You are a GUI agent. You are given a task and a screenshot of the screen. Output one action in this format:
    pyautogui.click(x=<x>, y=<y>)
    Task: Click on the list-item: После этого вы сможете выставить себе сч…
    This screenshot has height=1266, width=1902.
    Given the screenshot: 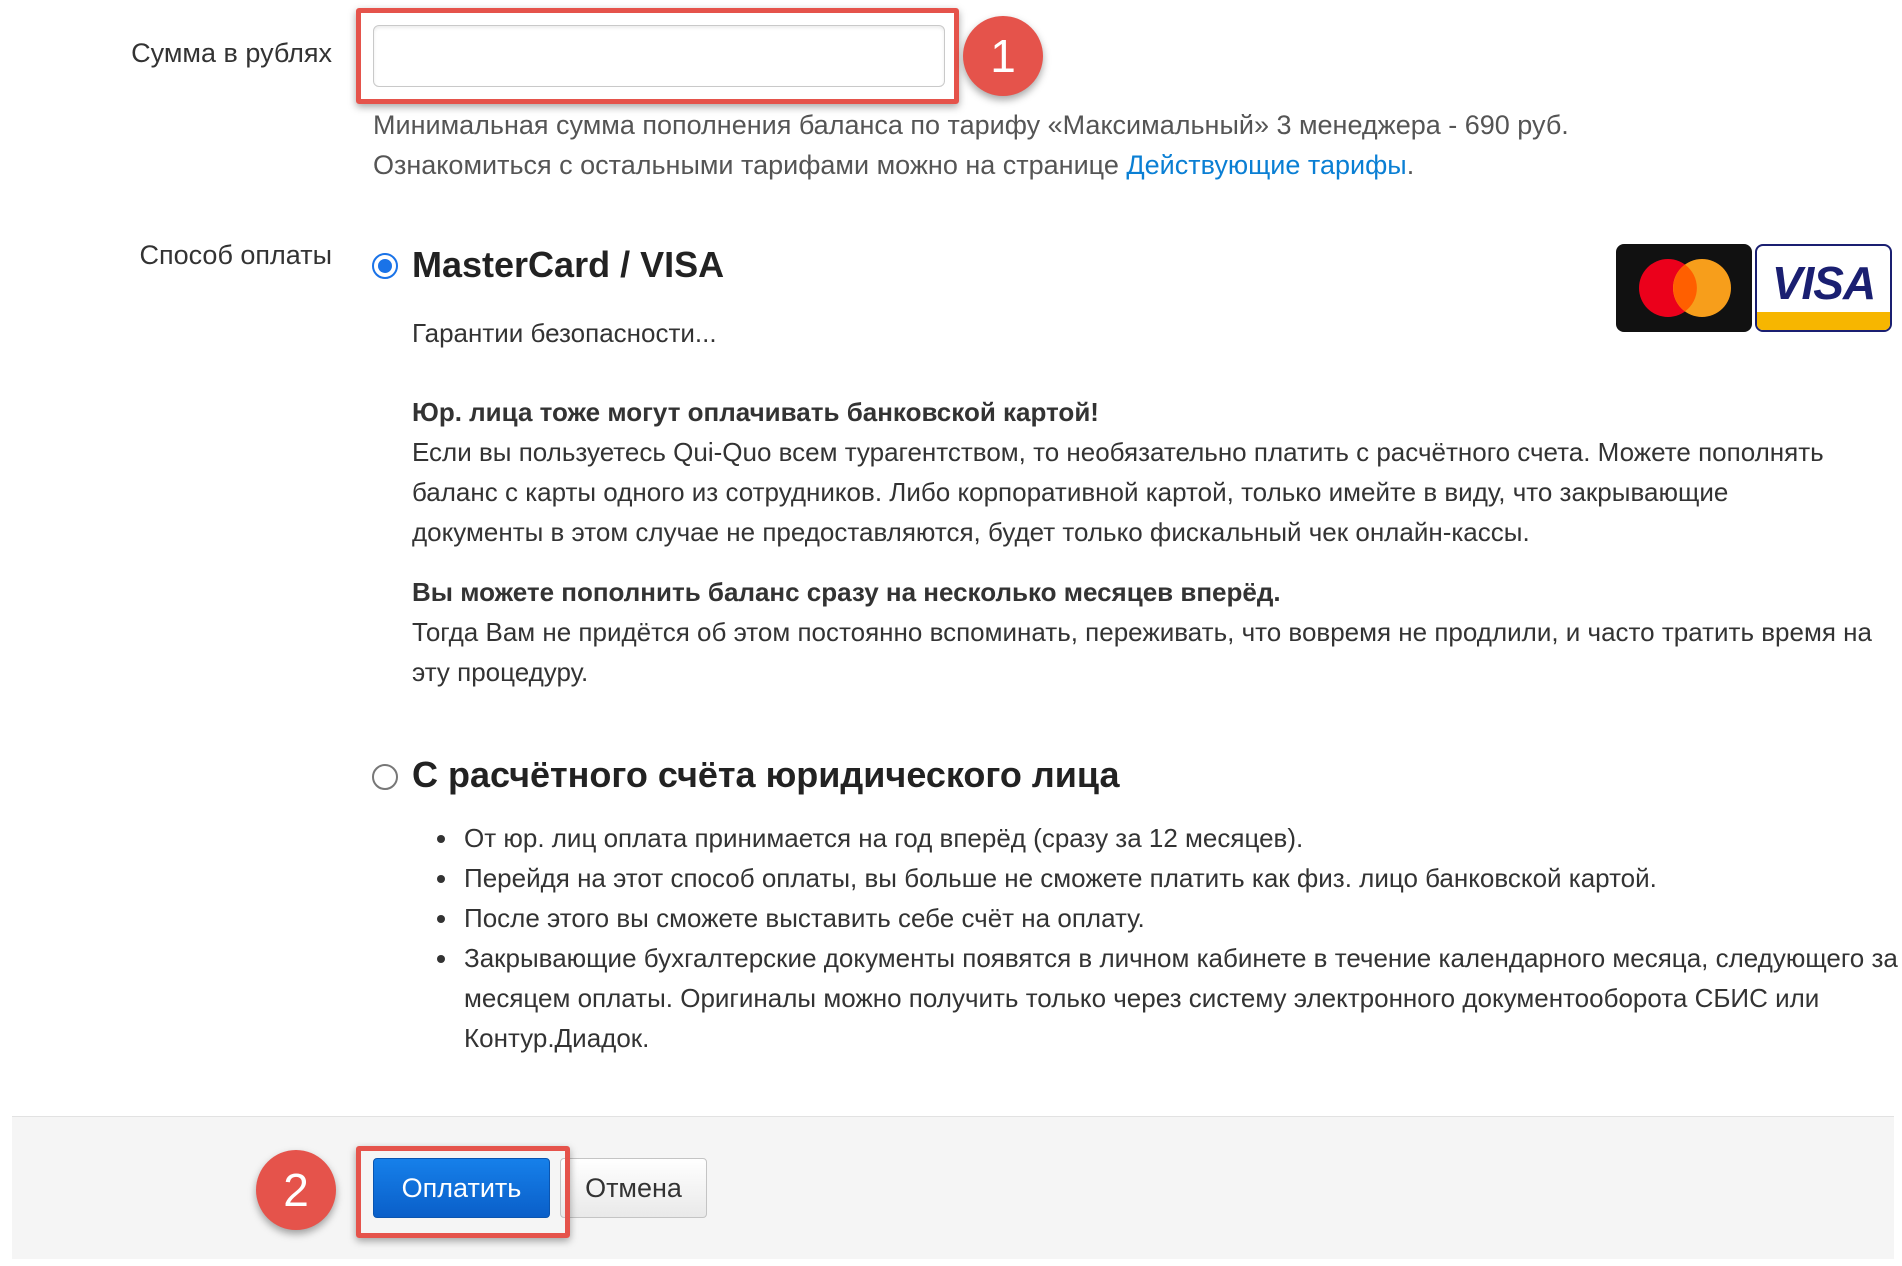 What is the action you would take?
    pyautogui.click(x=1180, y=918)
    